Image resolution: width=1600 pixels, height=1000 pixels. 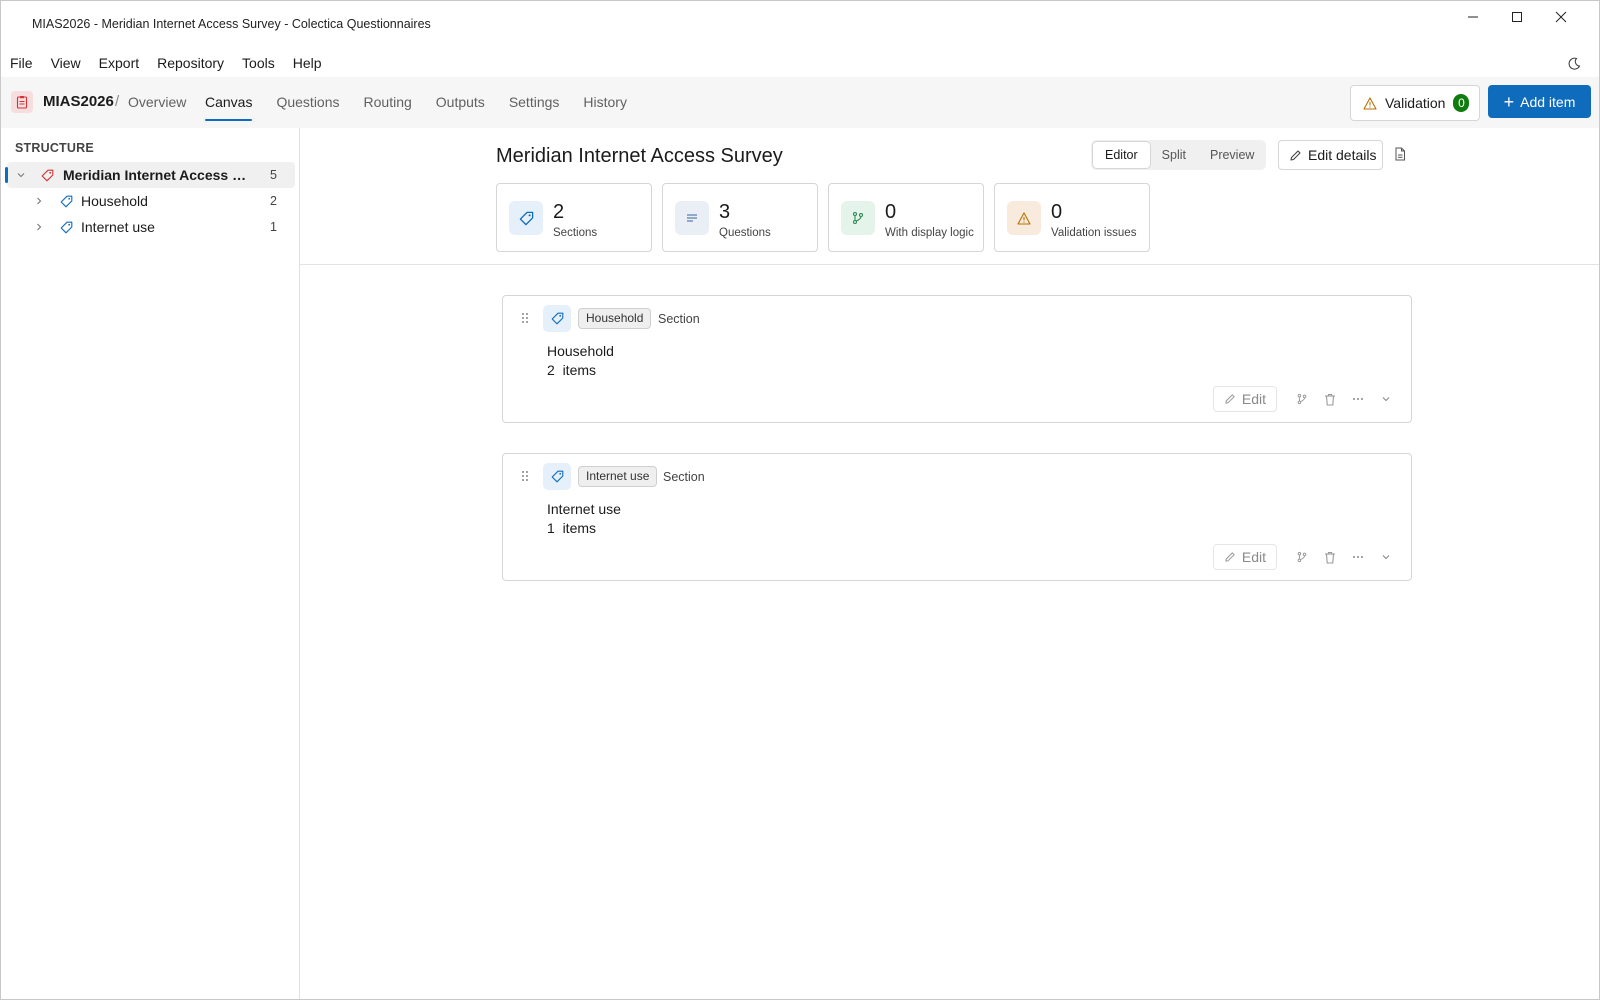 What do you see at coordinates (618, 476) in the screenshot?
I see `section-chip: Internet use` at bounding box center [618, 476].